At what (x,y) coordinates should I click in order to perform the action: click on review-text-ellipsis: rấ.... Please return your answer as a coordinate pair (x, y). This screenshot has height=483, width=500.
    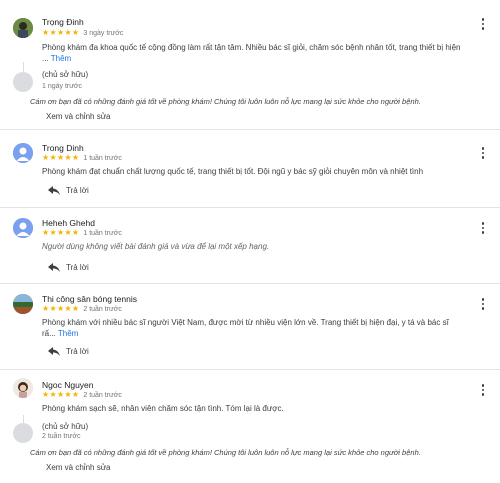
    Looking at the image, I should click on (49, 333).